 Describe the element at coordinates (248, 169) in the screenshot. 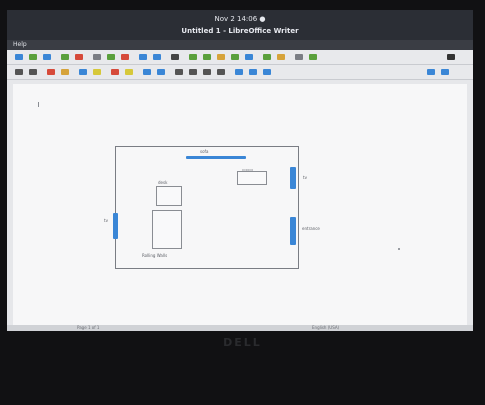

I see `box-label: ▭▭▭` at that location.